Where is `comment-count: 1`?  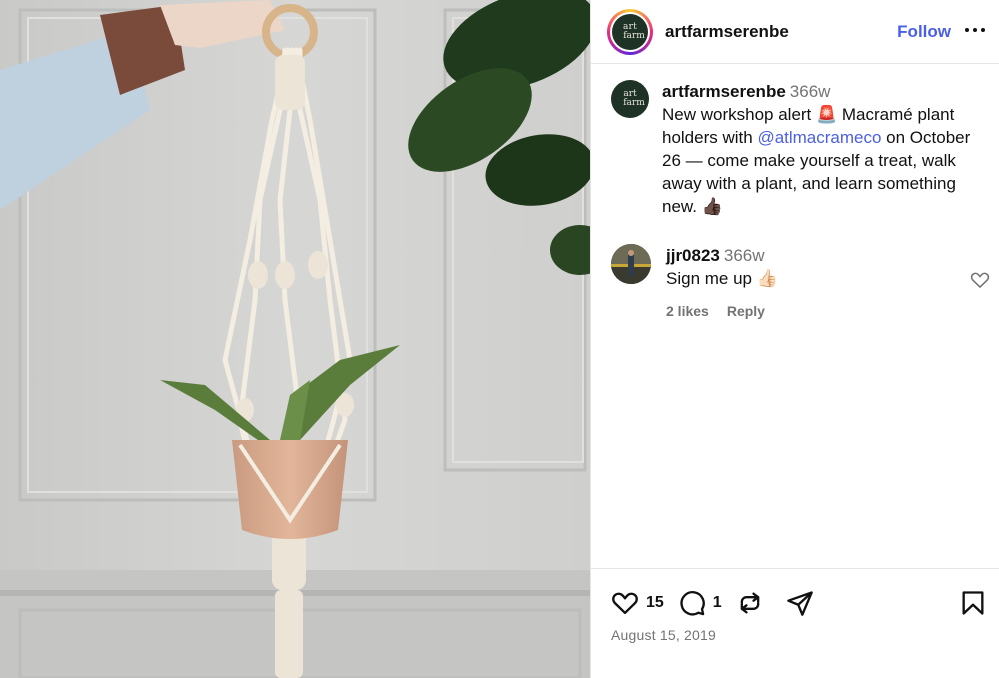 comment-count: 1 is located at coordinates (717, 603).